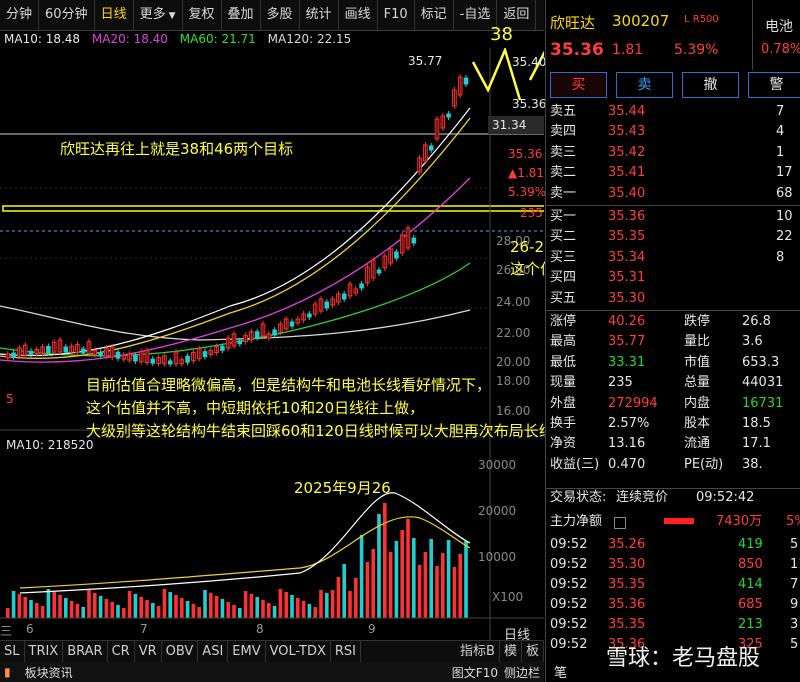  I want to click on tab-asi: ASI, so click(213, 652).